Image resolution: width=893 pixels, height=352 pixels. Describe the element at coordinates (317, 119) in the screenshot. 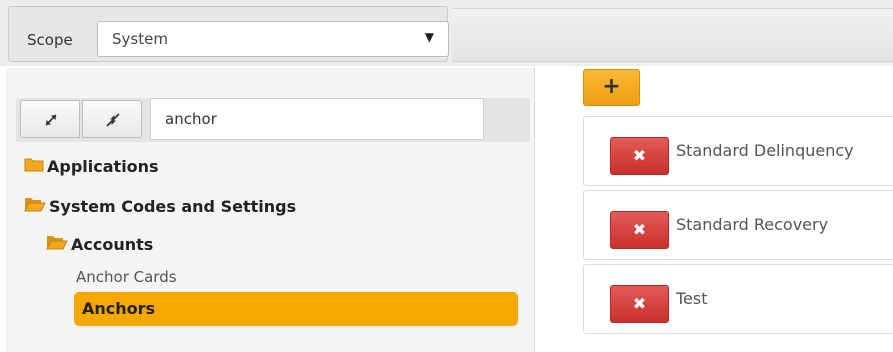

I see `tree-search-input` at that location.